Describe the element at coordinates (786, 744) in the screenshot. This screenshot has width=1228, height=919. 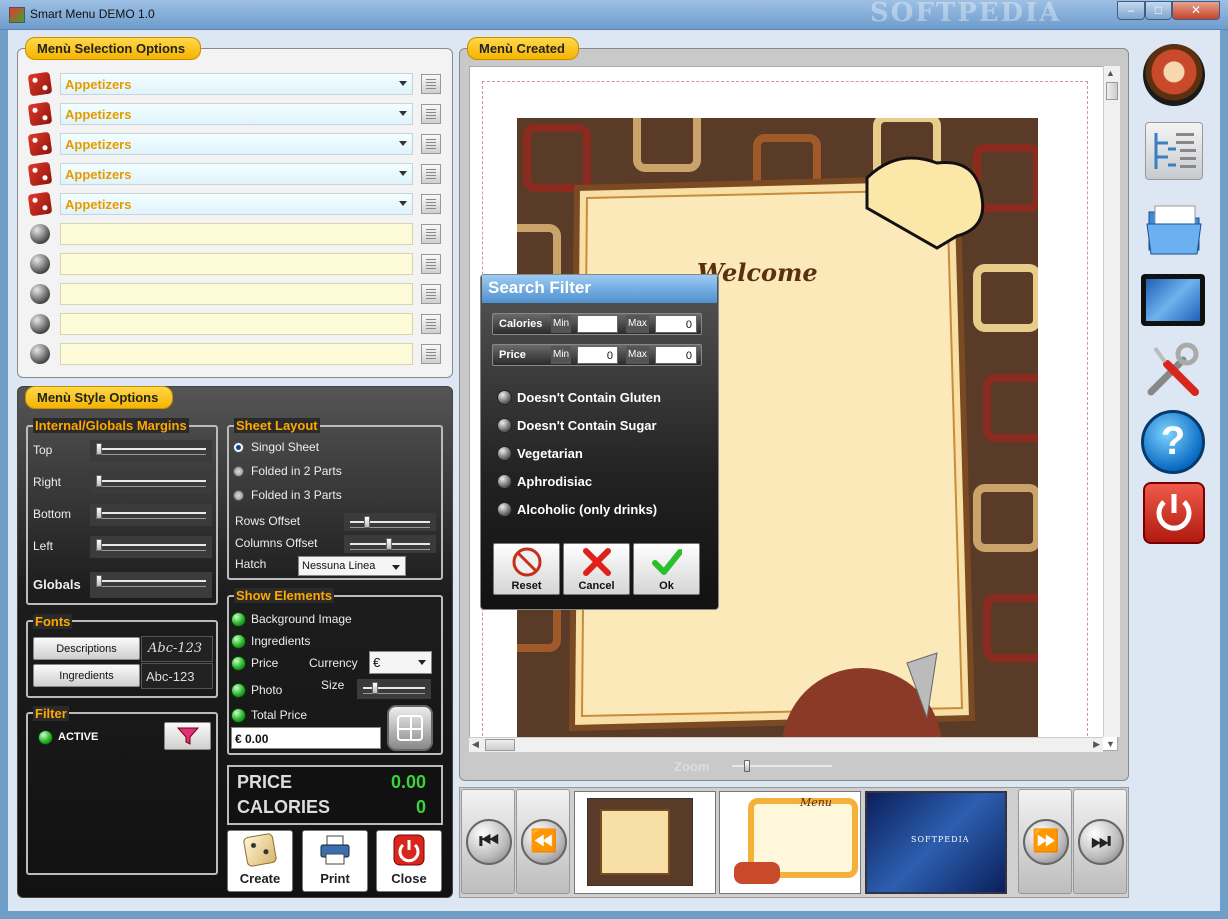
I see `horizontal-scrollbar: ◀ ▶` at that location.